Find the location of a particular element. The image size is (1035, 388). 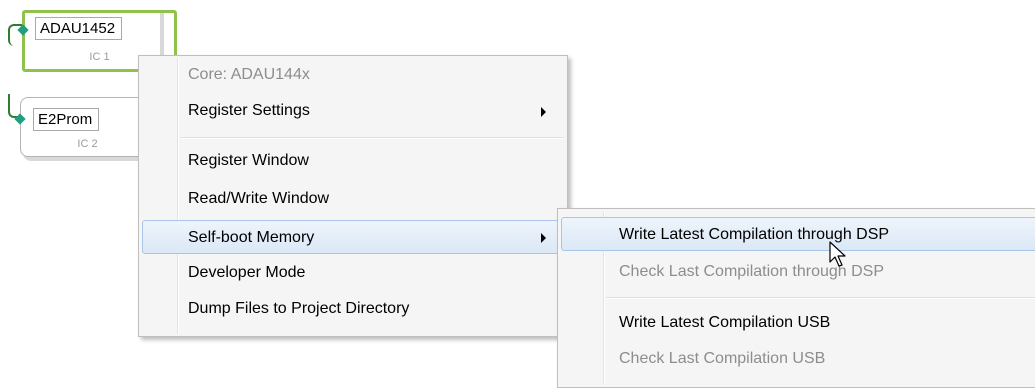

menu-item-developer-mode: Developer Mode is located at coordinates (353, 273).